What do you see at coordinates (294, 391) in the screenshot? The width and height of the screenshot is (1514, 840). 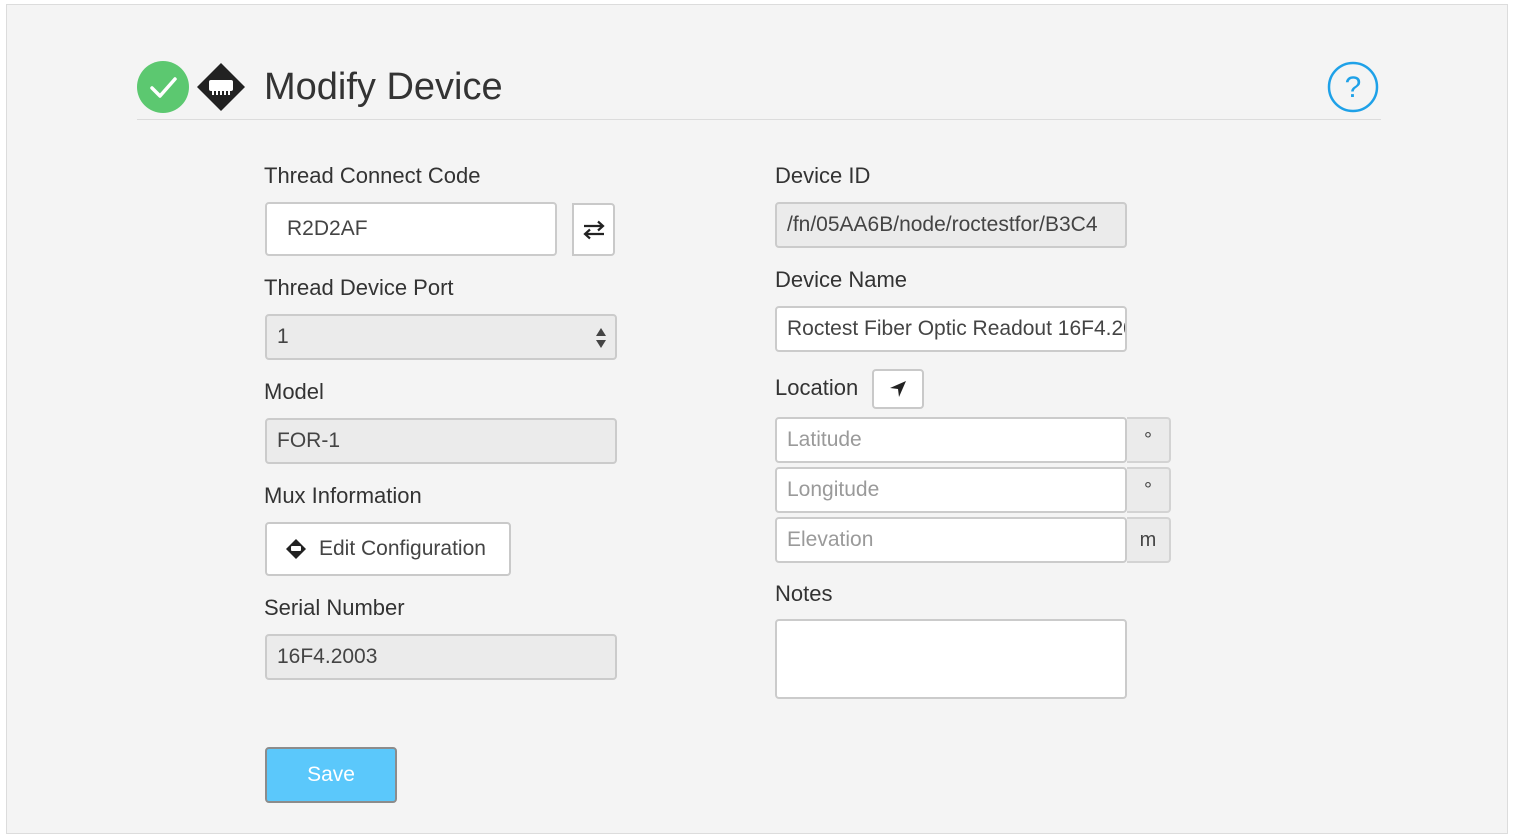 I see `model-label: Model` at bounding box center [294, 391].